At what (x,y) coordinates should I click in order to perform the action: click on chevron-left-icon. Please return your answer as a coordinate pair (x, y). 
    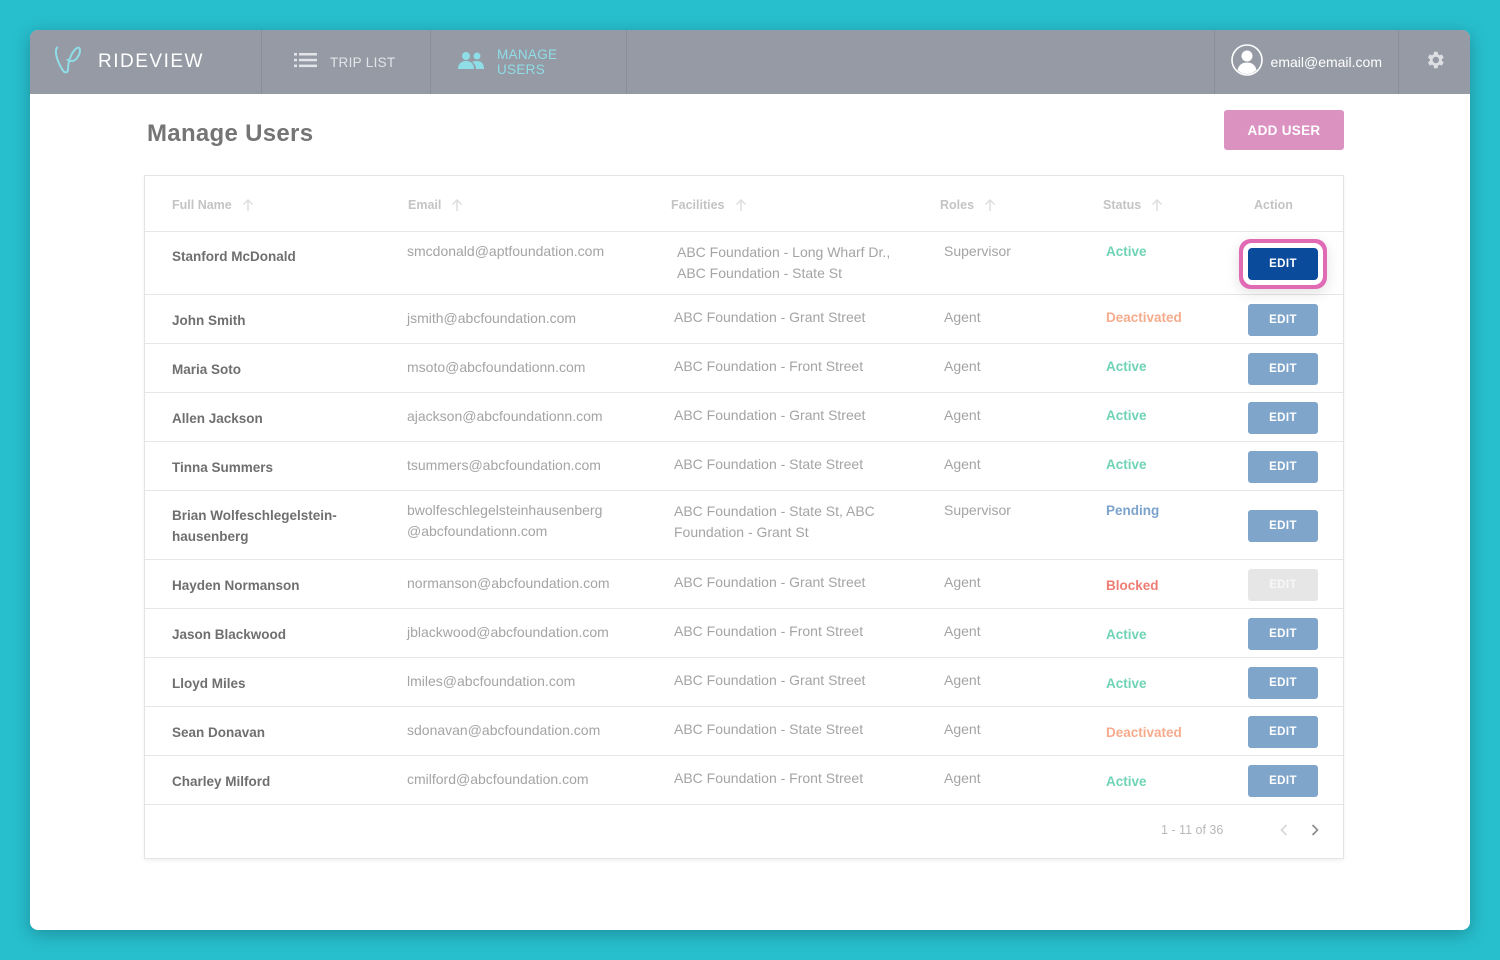
    Looking at the image, I should click on (1284, 830).